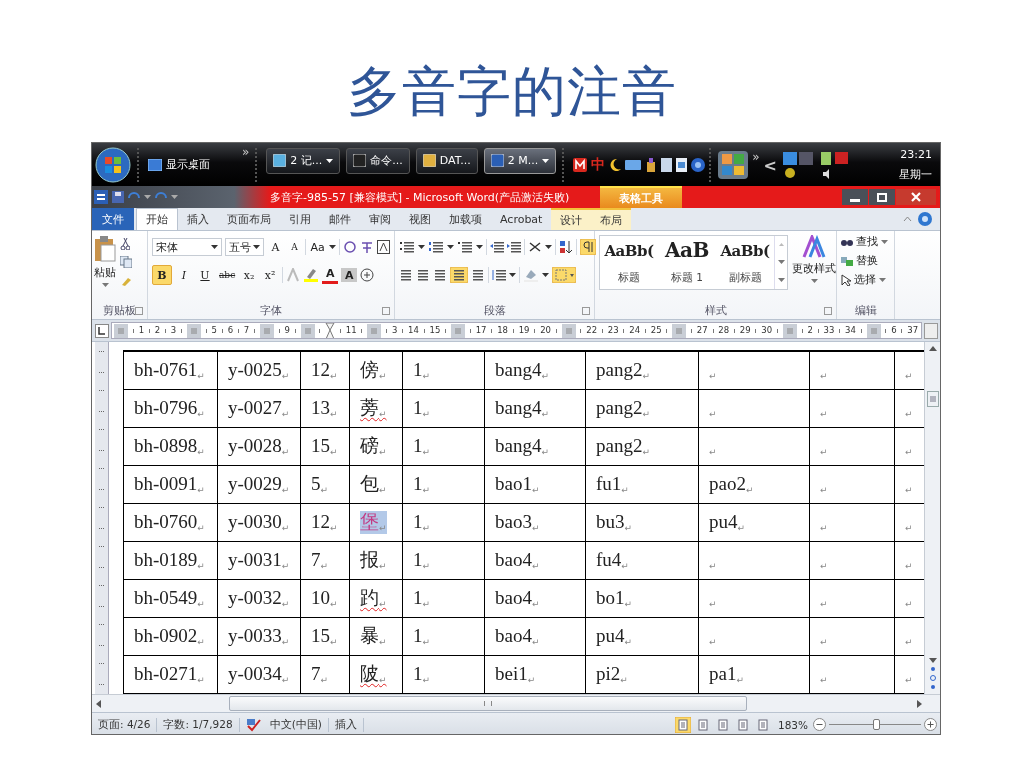 The image size is (1024, 768). What do you see at coordinates (102, 330) in the screenshot?
I see `tab-selector` at bounding box center [102, 330].